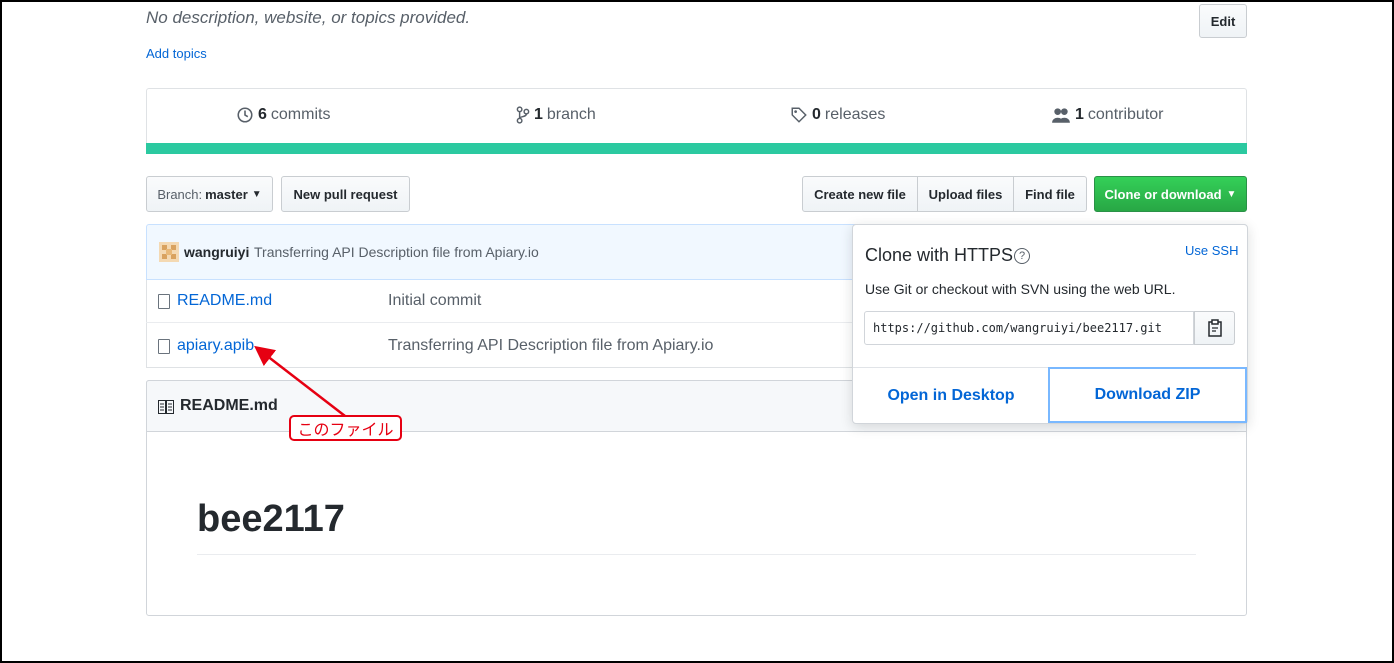 The height and width of the screenshot is (663, 1394). What do you see at coordinates (939, 255) in the screenshot?
I see `clone-title: Clone with HTTPS` at bounding box center [939, 255].